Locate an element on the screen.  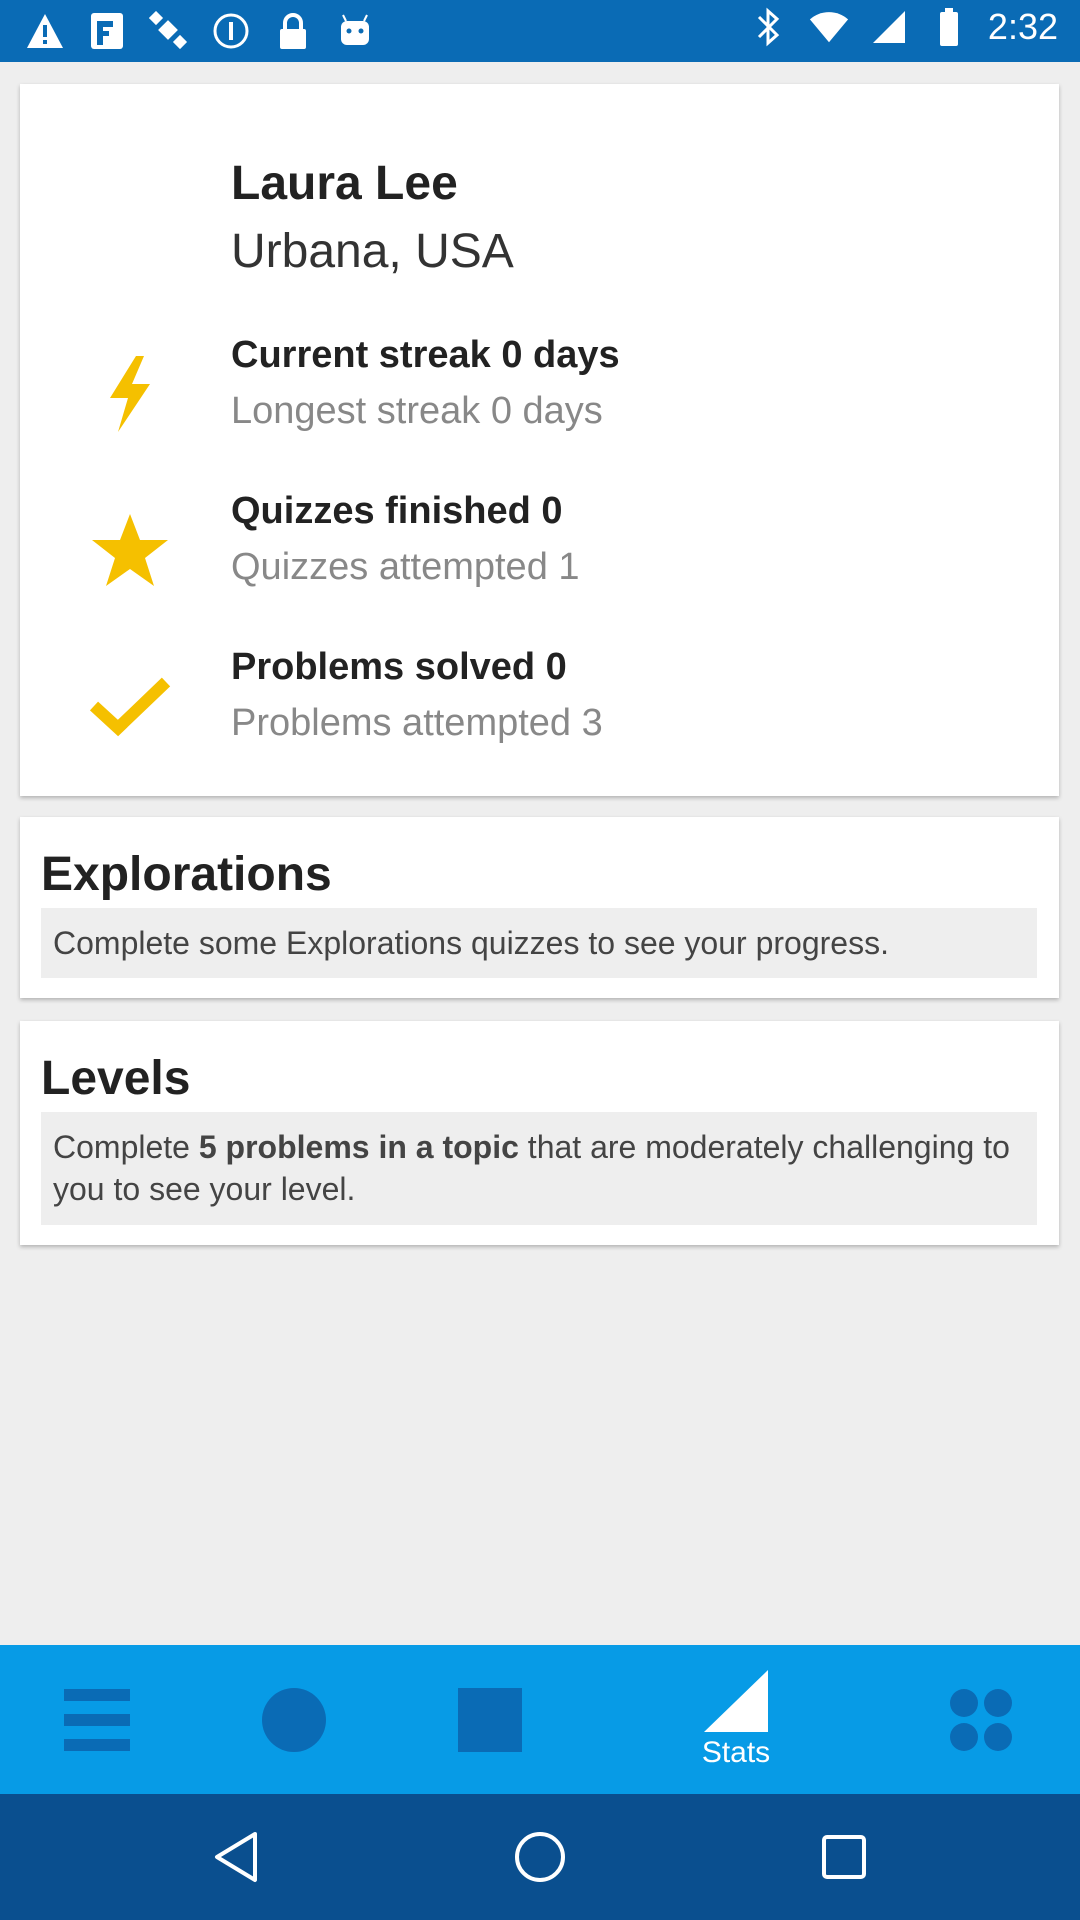
quizzes-row: Quizzes finished 0 Quizzes attempted 1 is located at coordinates (539, 550).